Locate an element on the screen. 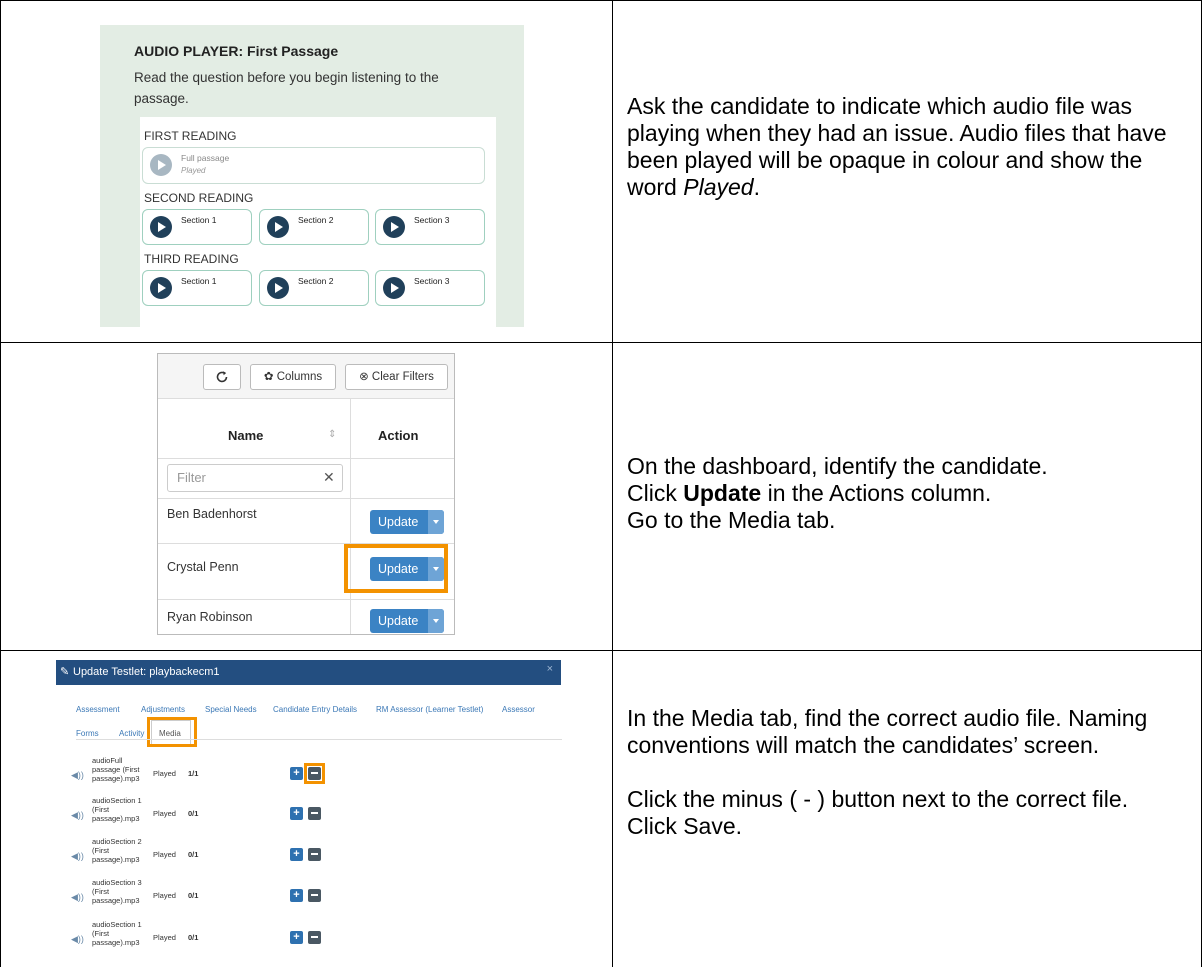 This screenshot has height=967, width=1202. pencil-icon: ✎ is located at coordinates (65, 672).